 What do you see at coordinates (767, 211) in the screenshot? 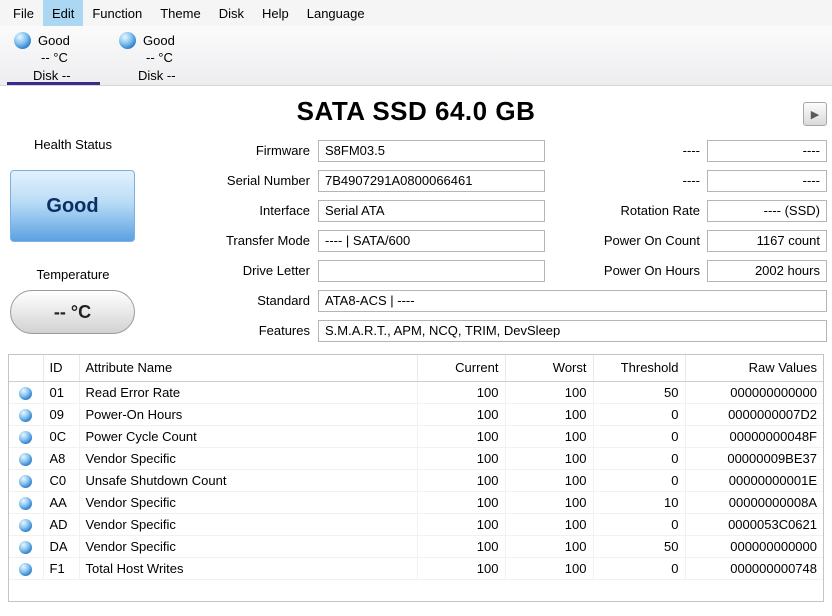
I see `rotation-rate-value: ---- (SSD)` at bounding box center [767, 211].